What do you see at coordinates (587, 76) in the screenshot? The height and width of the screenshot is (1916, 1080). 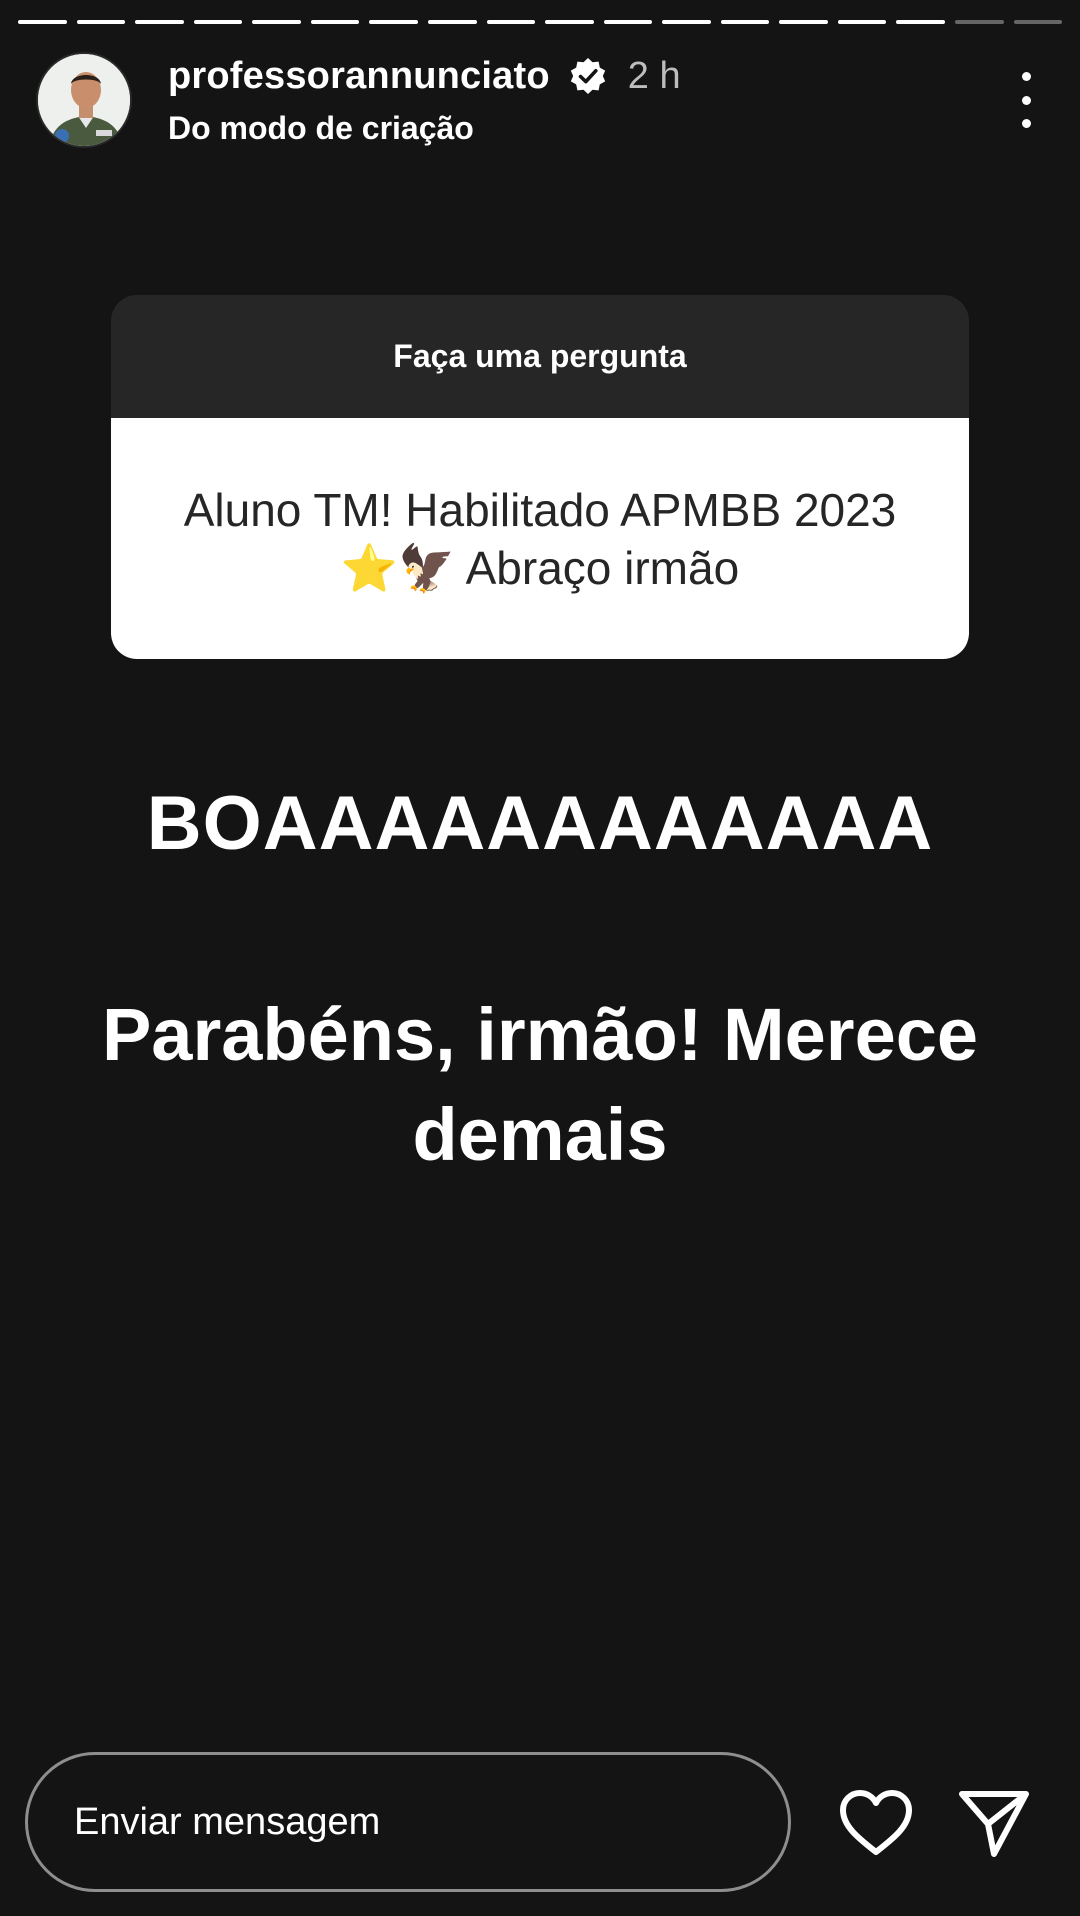 I see `verified-badge-icon` at bounding box center [587, 76].